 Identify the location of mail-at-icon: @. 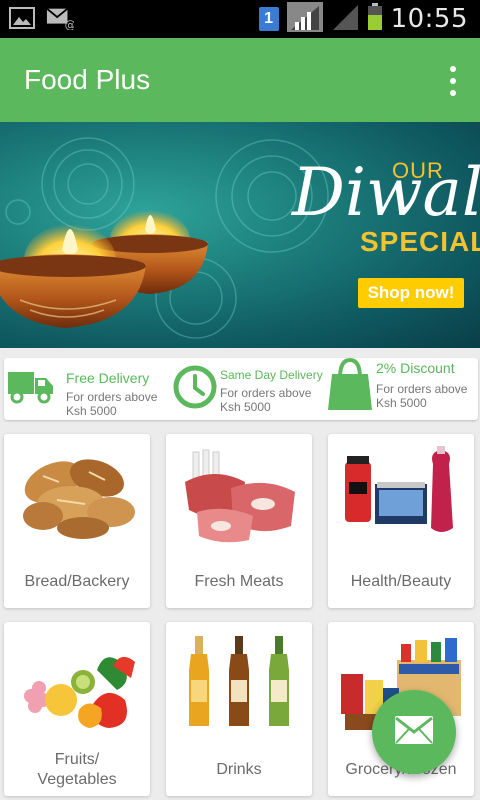
(60, 18).